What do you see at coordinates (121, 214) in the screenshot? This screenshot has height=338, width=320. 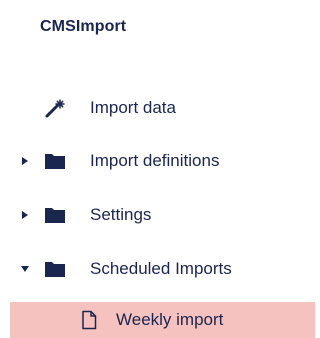 I see `tree-item-label: Settings` at bounding box center [121, 214].